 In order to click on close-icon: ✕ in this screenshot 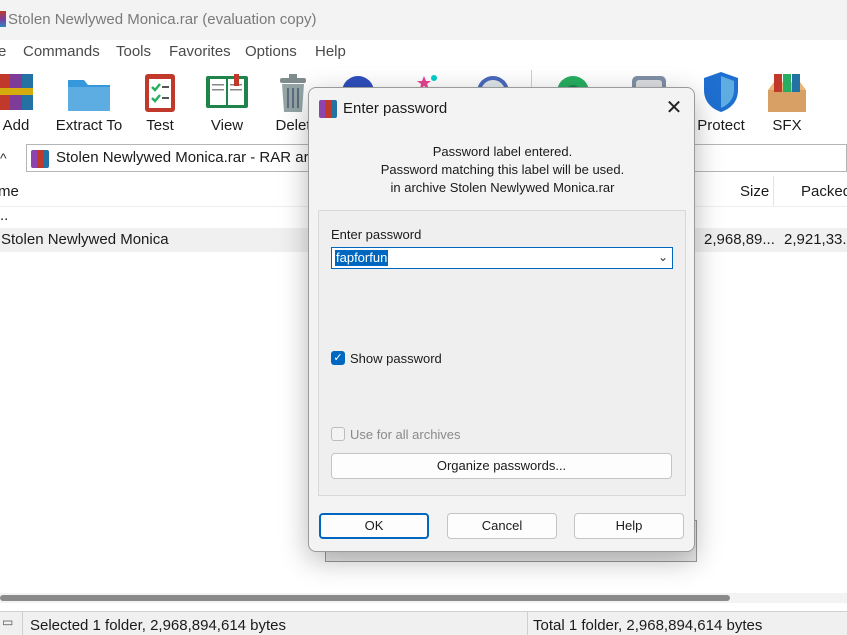, I will do `click(674, 108)`.